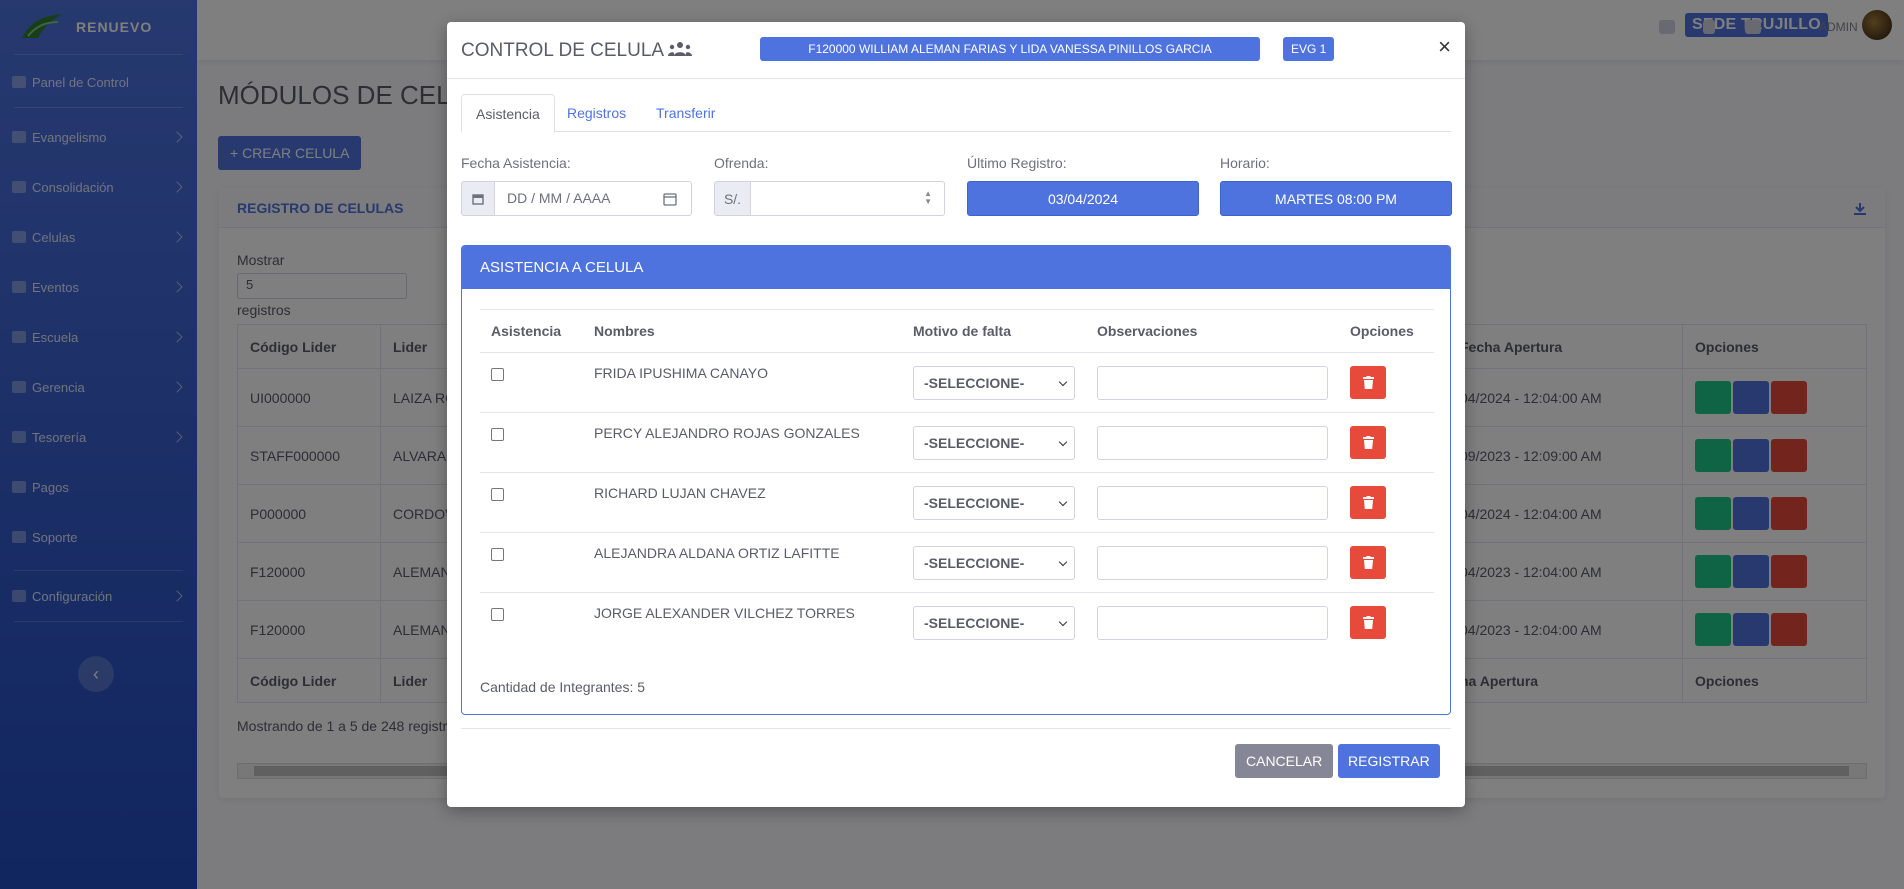 This screenshot has width=1904, height=889. I want to click on column-header: Nombres, so click(742, 331).